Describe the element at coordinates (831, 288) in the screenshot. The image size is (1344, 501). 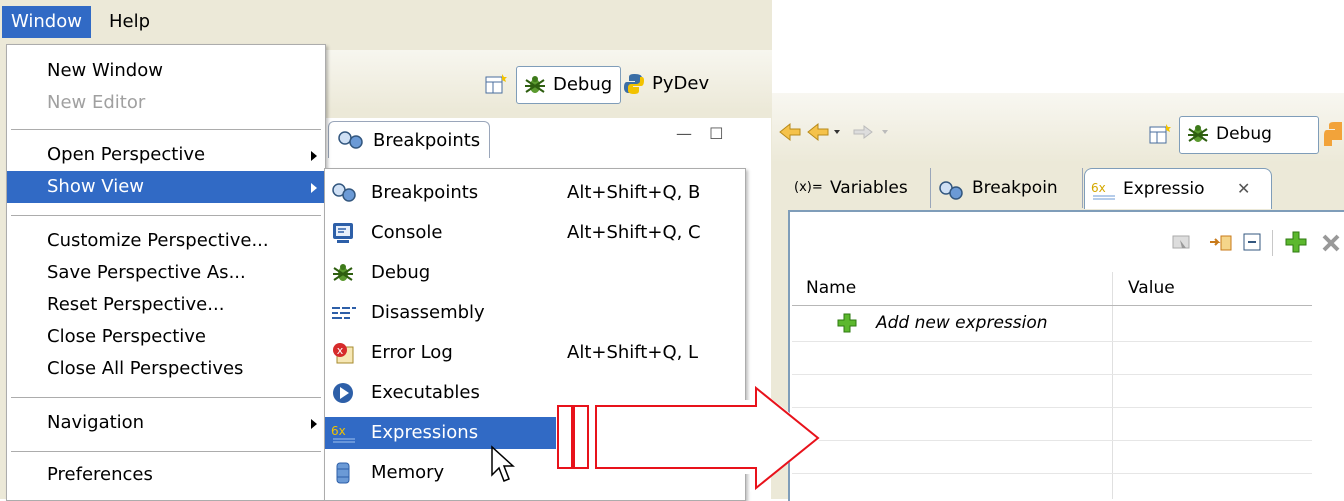
I see `column-header-name: Name` at that location.